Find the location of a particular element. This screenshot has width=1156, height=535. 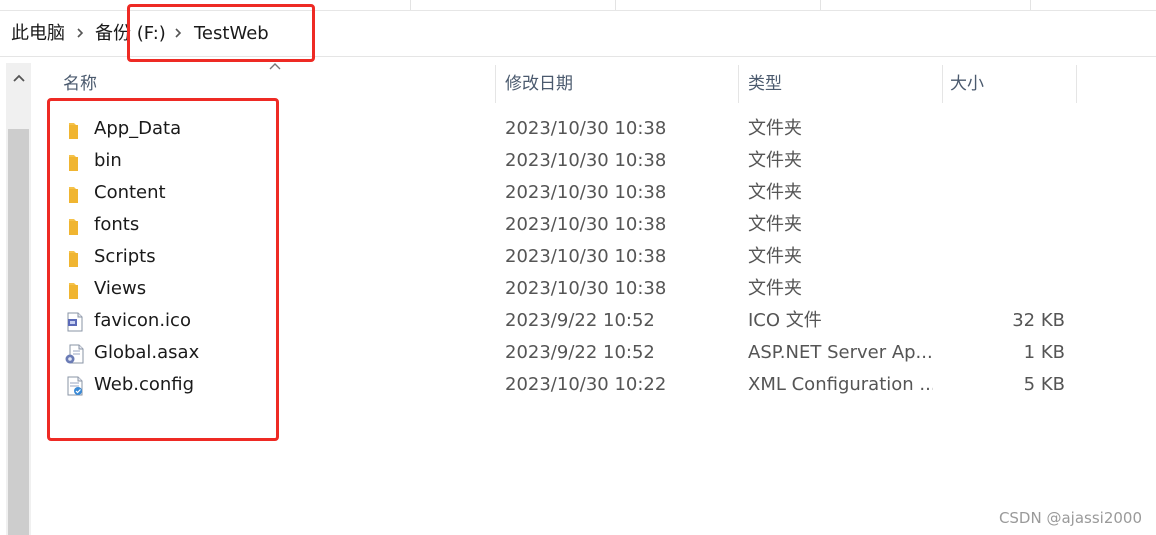

toolbar-strip is located at coordinates (578, 5).